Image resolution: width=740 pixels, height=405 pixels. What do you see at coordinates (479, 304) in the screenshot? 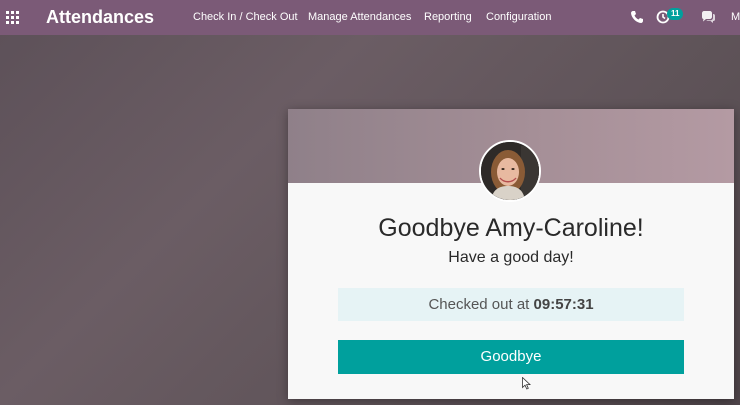
I see `checkout-label: Checked out at` at bounding box center [479, 304].